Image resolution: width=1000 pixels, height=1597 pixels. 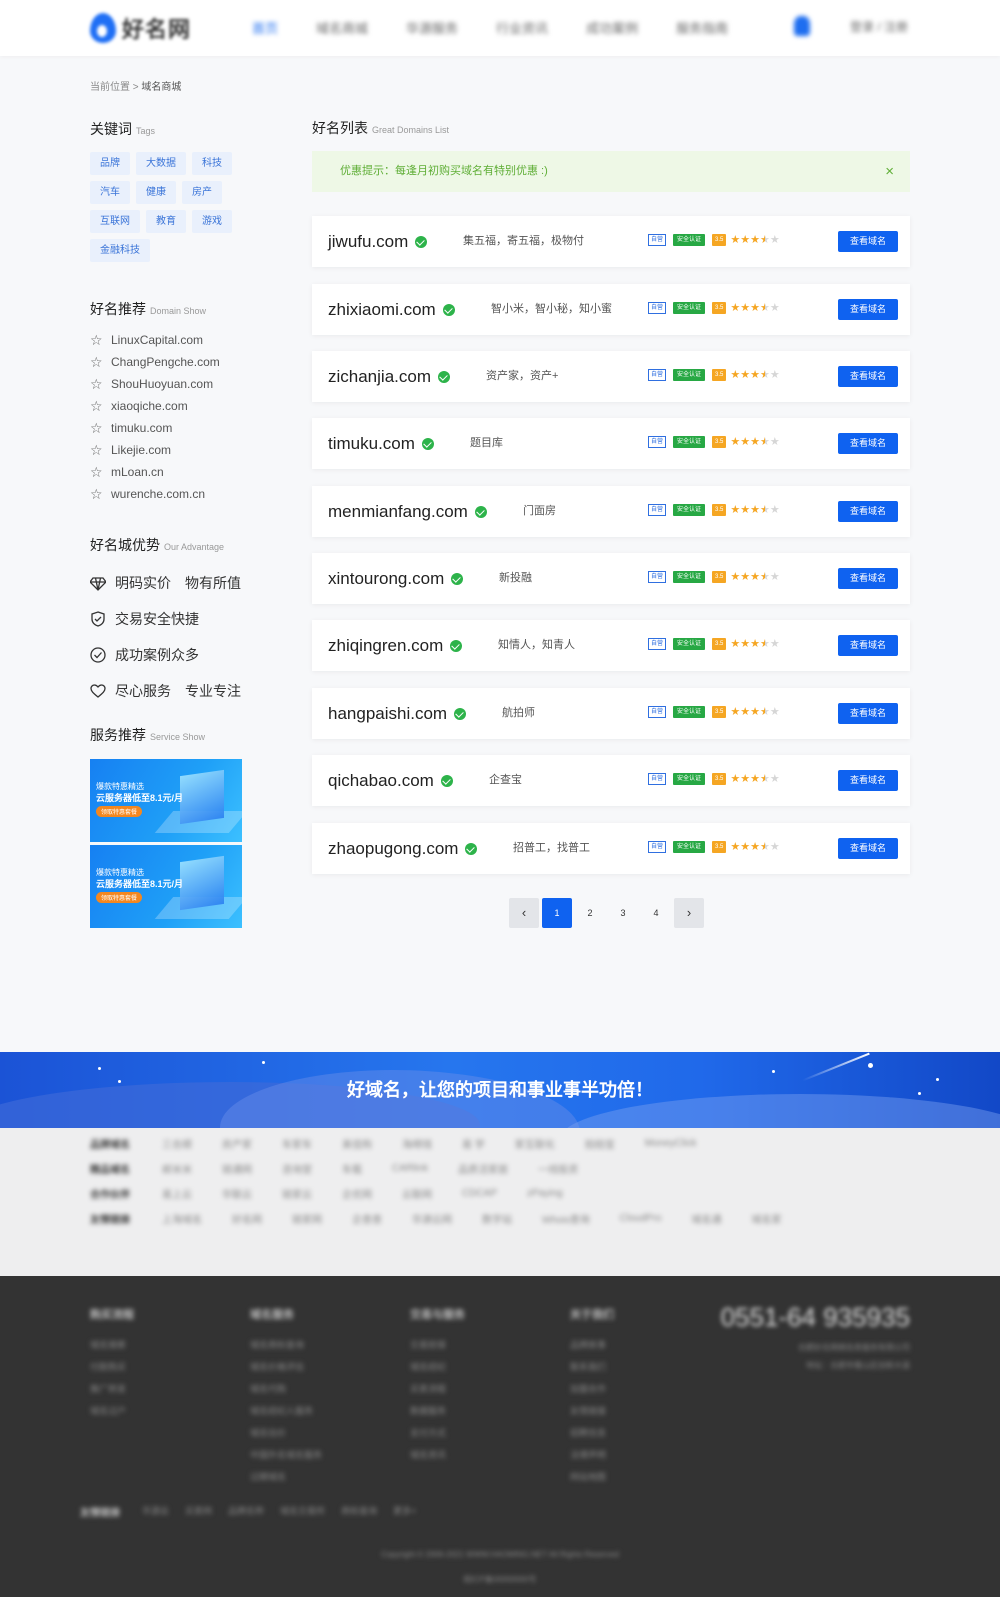 I want to click on footer-link: Whois查询, so click(x=566, y=1218).